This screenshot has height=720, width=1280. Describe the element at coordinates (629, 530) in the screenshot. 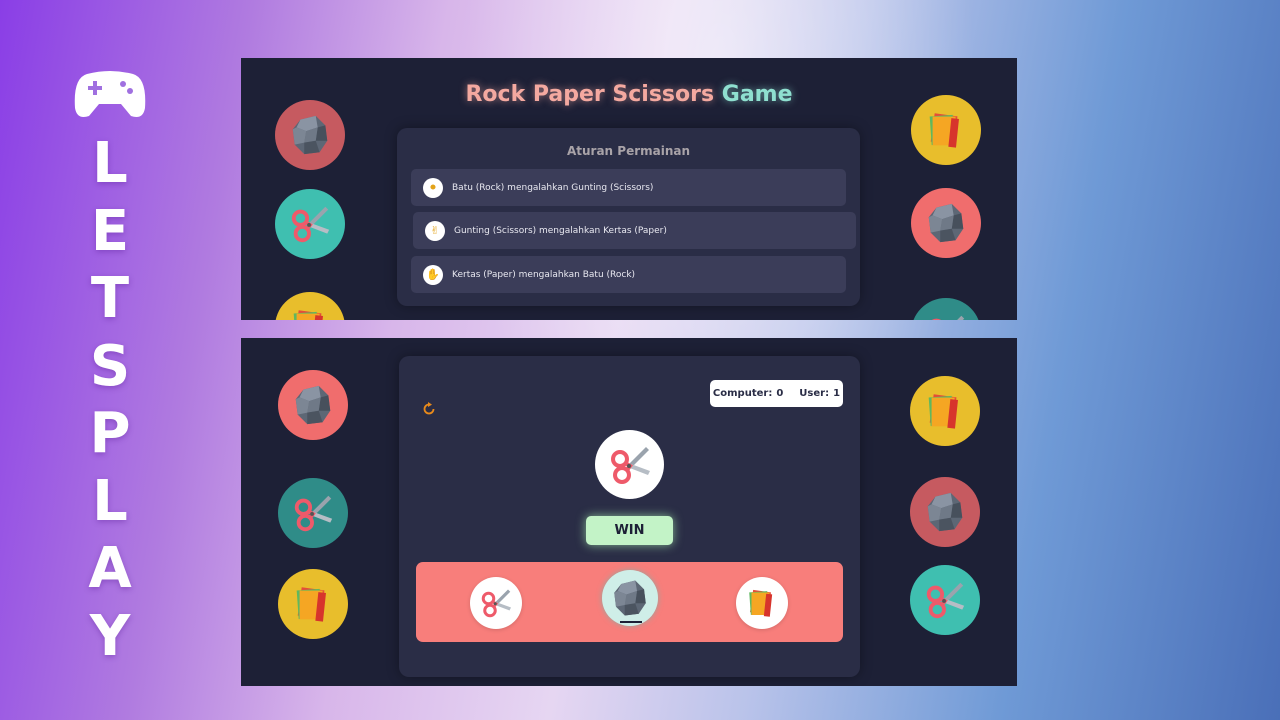

I see `result-badge: WIN` at that location.